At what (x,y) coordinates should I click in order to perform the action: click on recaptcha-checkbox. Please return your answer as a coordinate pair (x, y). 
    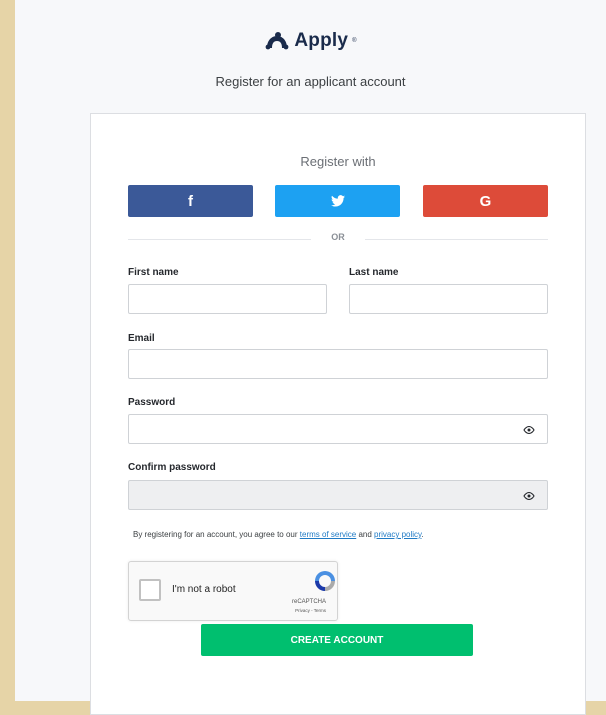
    Looking at the image, I should click on (150, 590).